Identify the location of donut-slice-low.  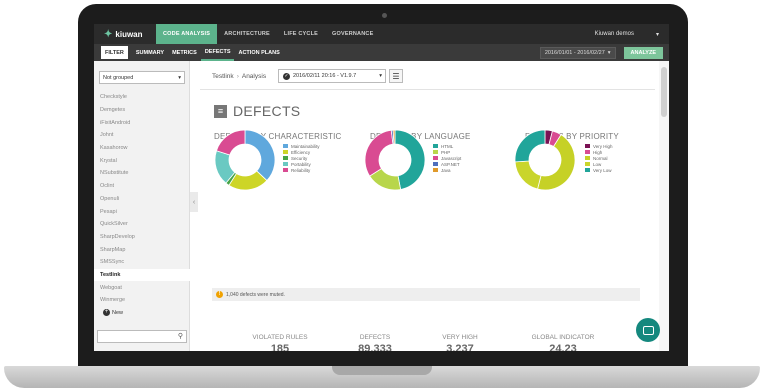
(528, 175).